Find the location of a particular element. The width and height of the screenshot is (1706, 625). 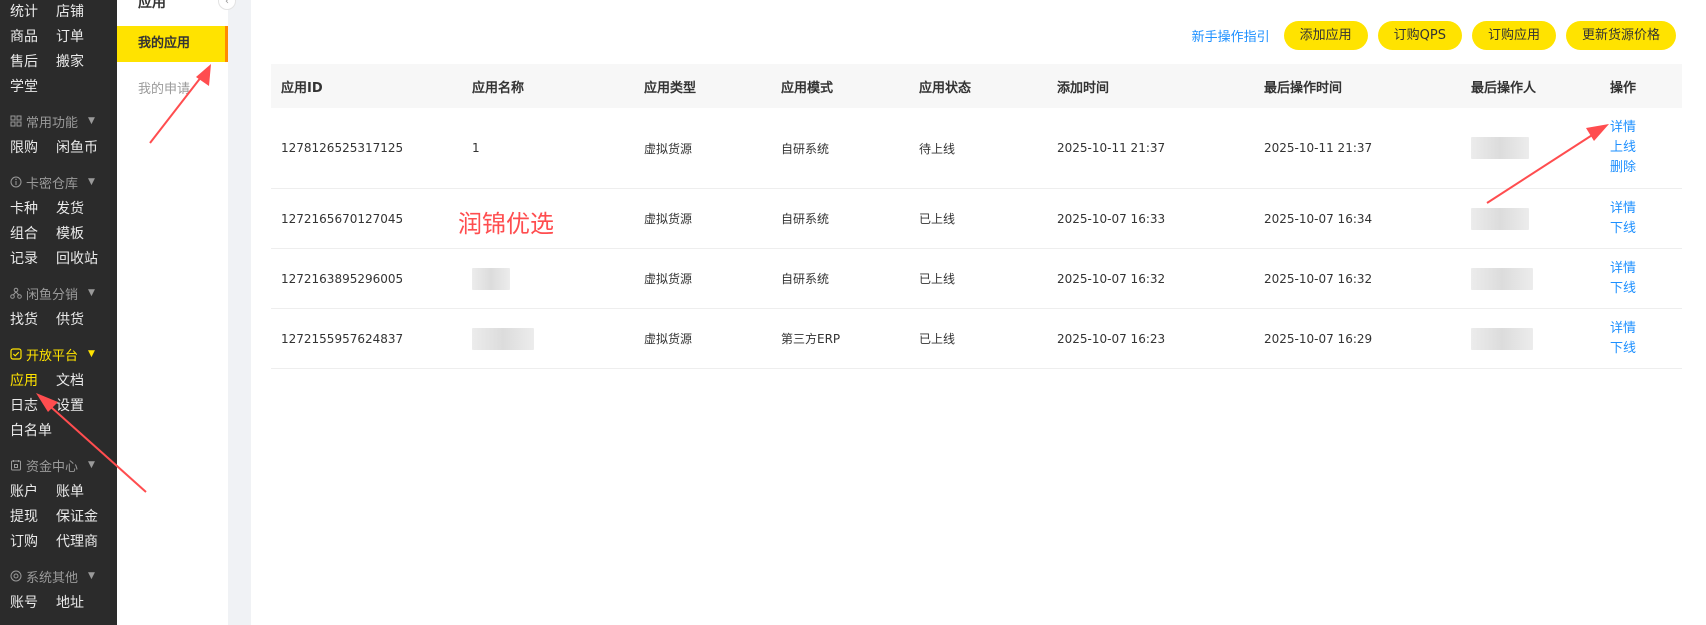

sidebar-item-card-type: 卡种 is located at coordinates (33, 209).